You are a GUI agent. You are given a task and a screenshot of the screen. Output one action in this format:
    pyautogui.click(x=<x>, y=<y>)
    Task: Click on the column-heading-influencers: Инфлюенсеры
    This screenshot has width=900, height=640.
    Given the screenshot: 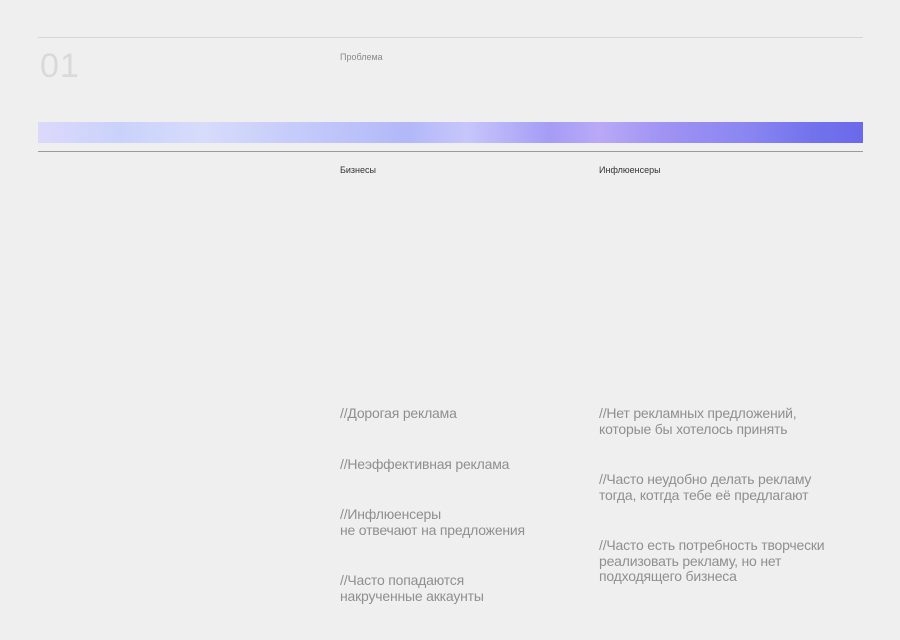 What is the action you would take?
    pyautogui.click(x=630, y=170)
    